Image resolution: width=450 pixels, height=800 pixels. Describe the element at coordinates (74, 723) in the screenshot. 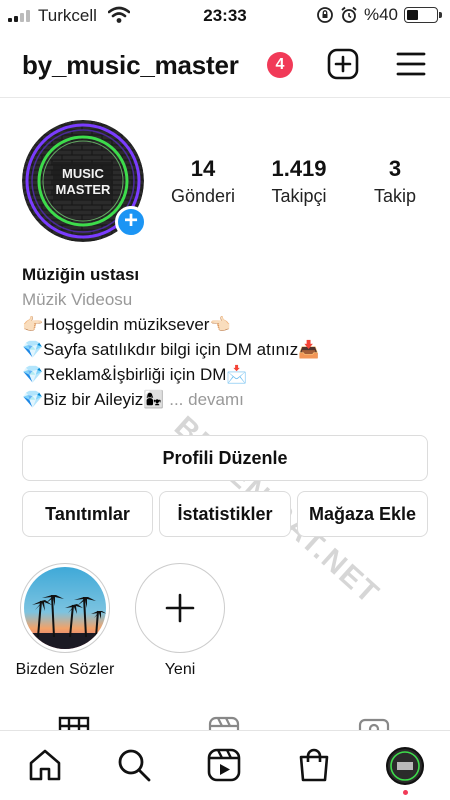

I see `grid-tab-icon` at that location.